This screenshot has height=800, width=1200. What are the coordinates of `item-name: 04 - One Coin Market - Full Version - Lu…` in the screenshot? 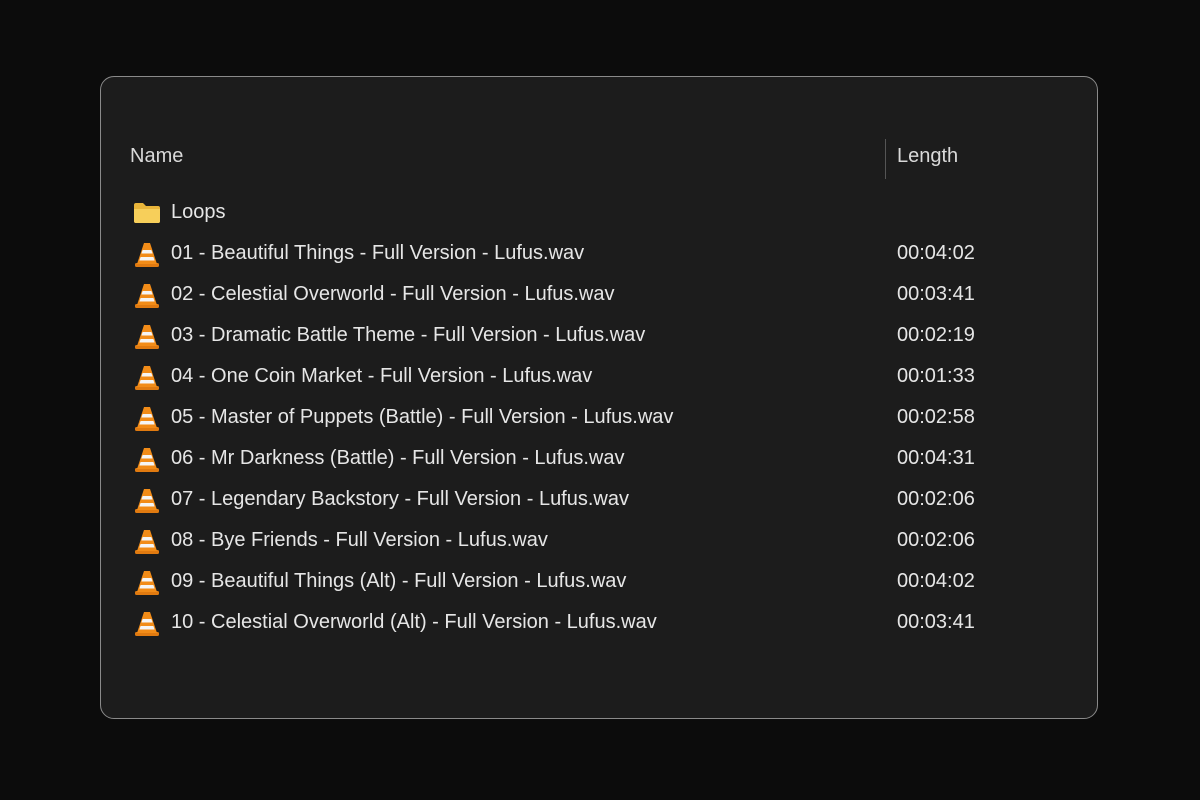 It's located at (382, 376).